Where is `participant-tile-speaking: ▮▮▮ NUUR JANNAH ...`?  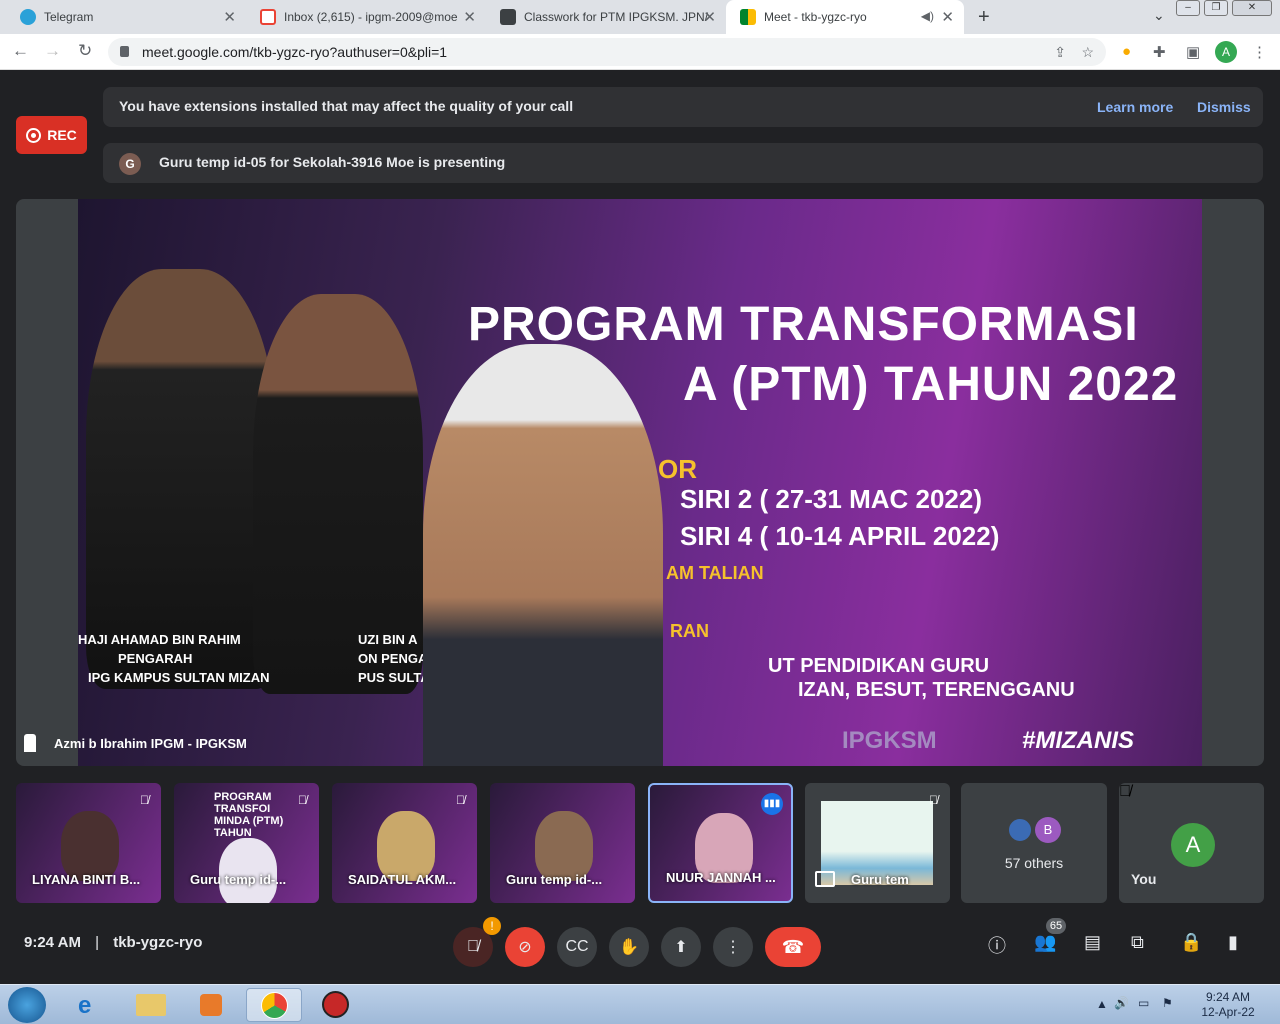 participant-tile-speaking: ▮▮▮ NUUR JANNAH ... is located at coordinates (720, 843).